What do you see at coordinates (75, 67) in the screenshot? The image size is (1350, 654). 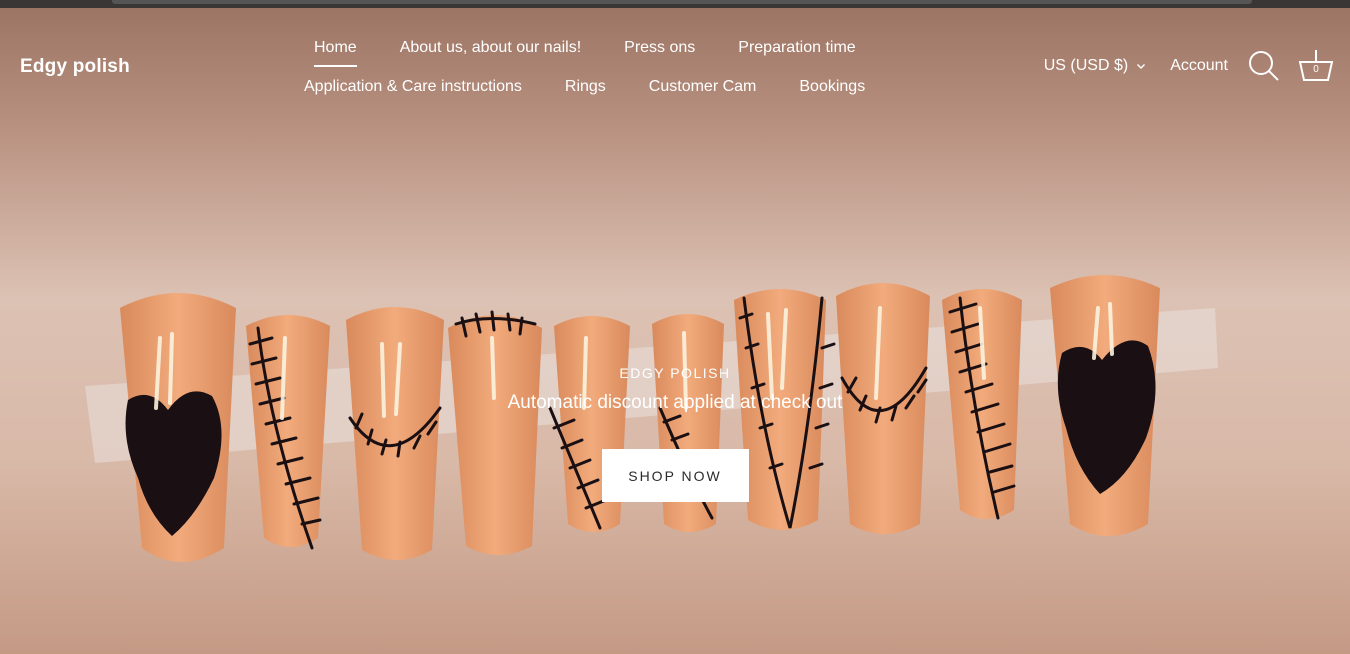 I see `brand-logo: Edgy polish` at bounding box center [75, 67].